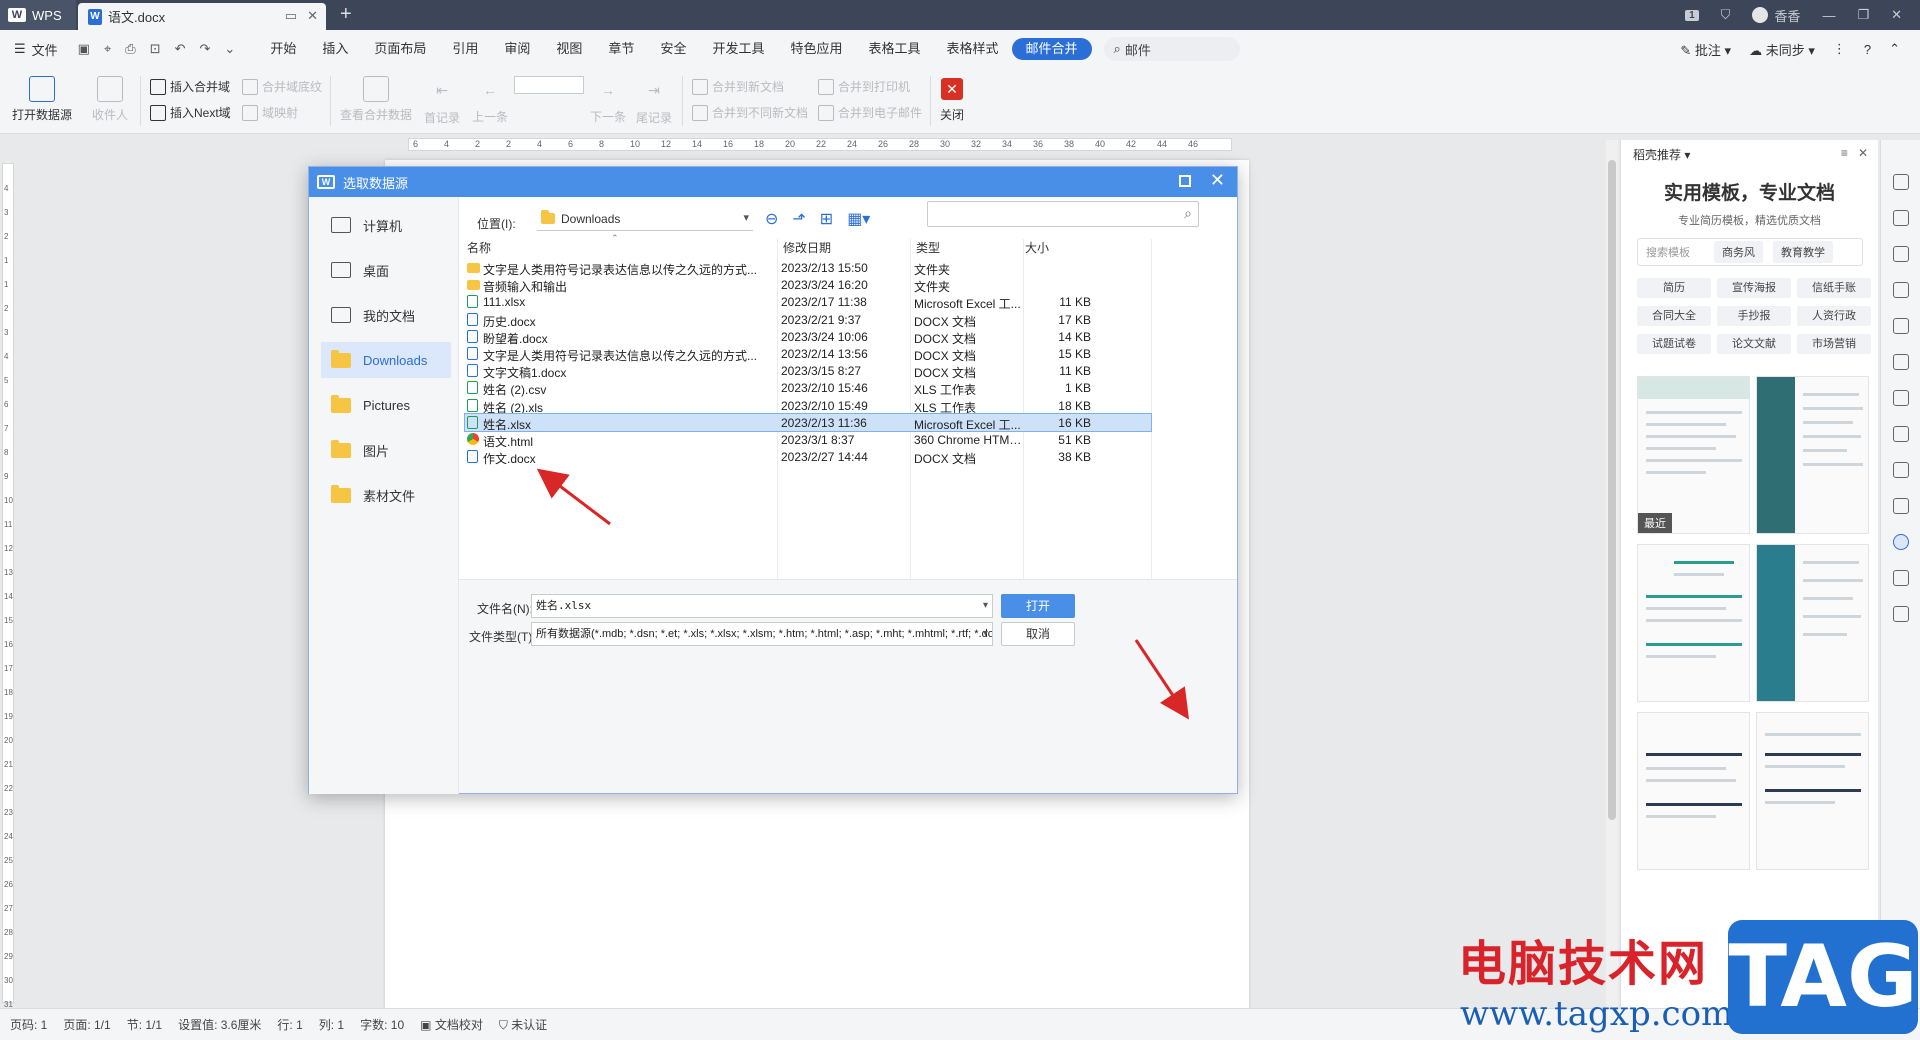  I want to click on status-word-count: 字数: 10, so click(382, 1024).